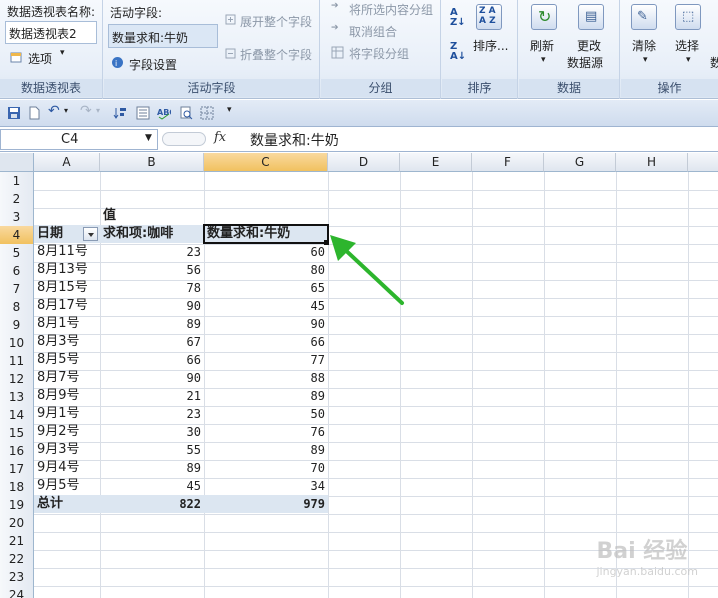 The height and width of the screenshot is (598, 718). What do you see at coordinates (17, 235) in the screenshot?
I see `row-header: 4` at bounding box center [17, 235].